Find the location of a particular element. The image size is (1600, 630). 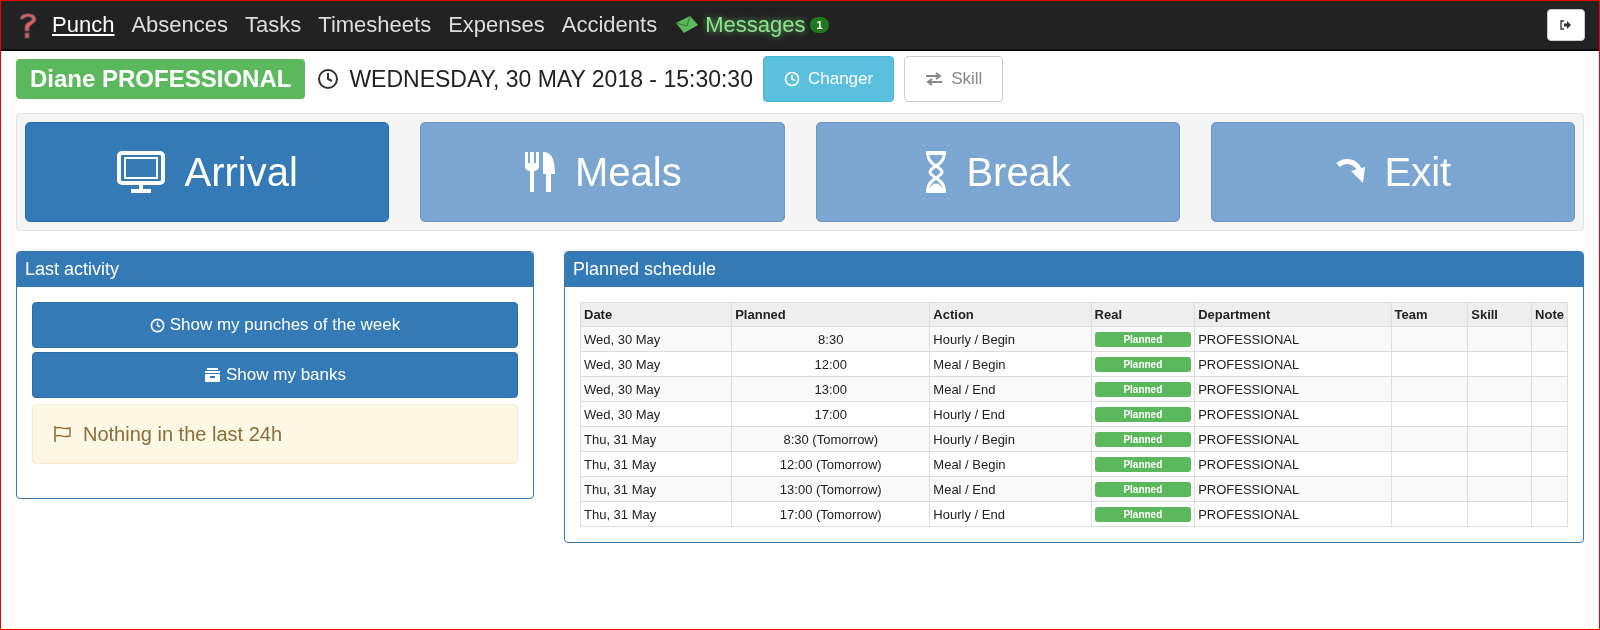

column-header: Planned is located at coordinates (830, 314).